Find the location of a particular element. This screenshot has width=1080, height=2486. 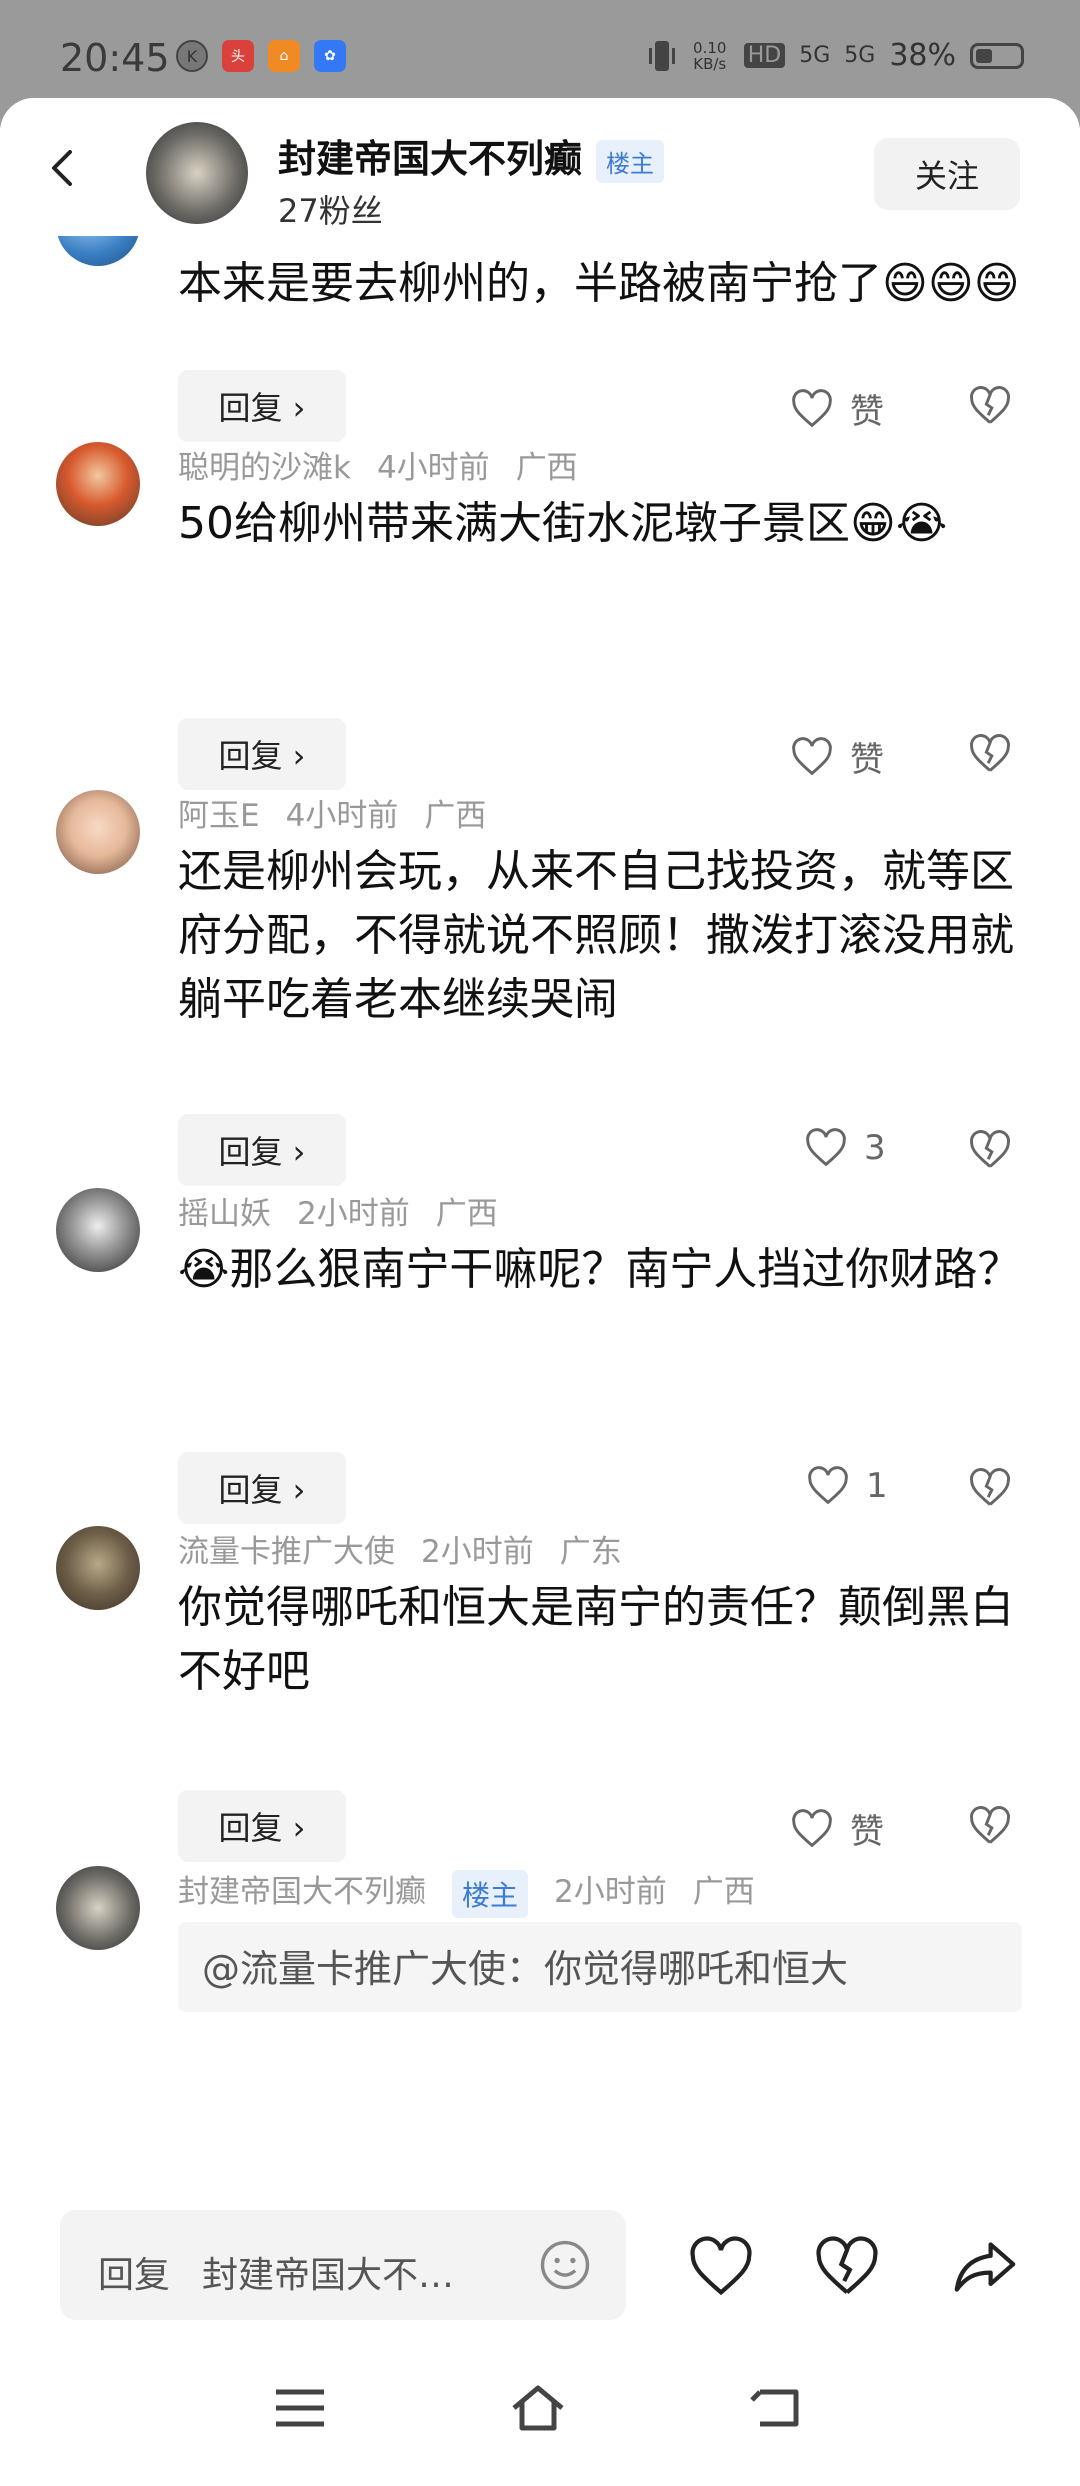

system-nav-bar is located at coordinates (540, 2412).